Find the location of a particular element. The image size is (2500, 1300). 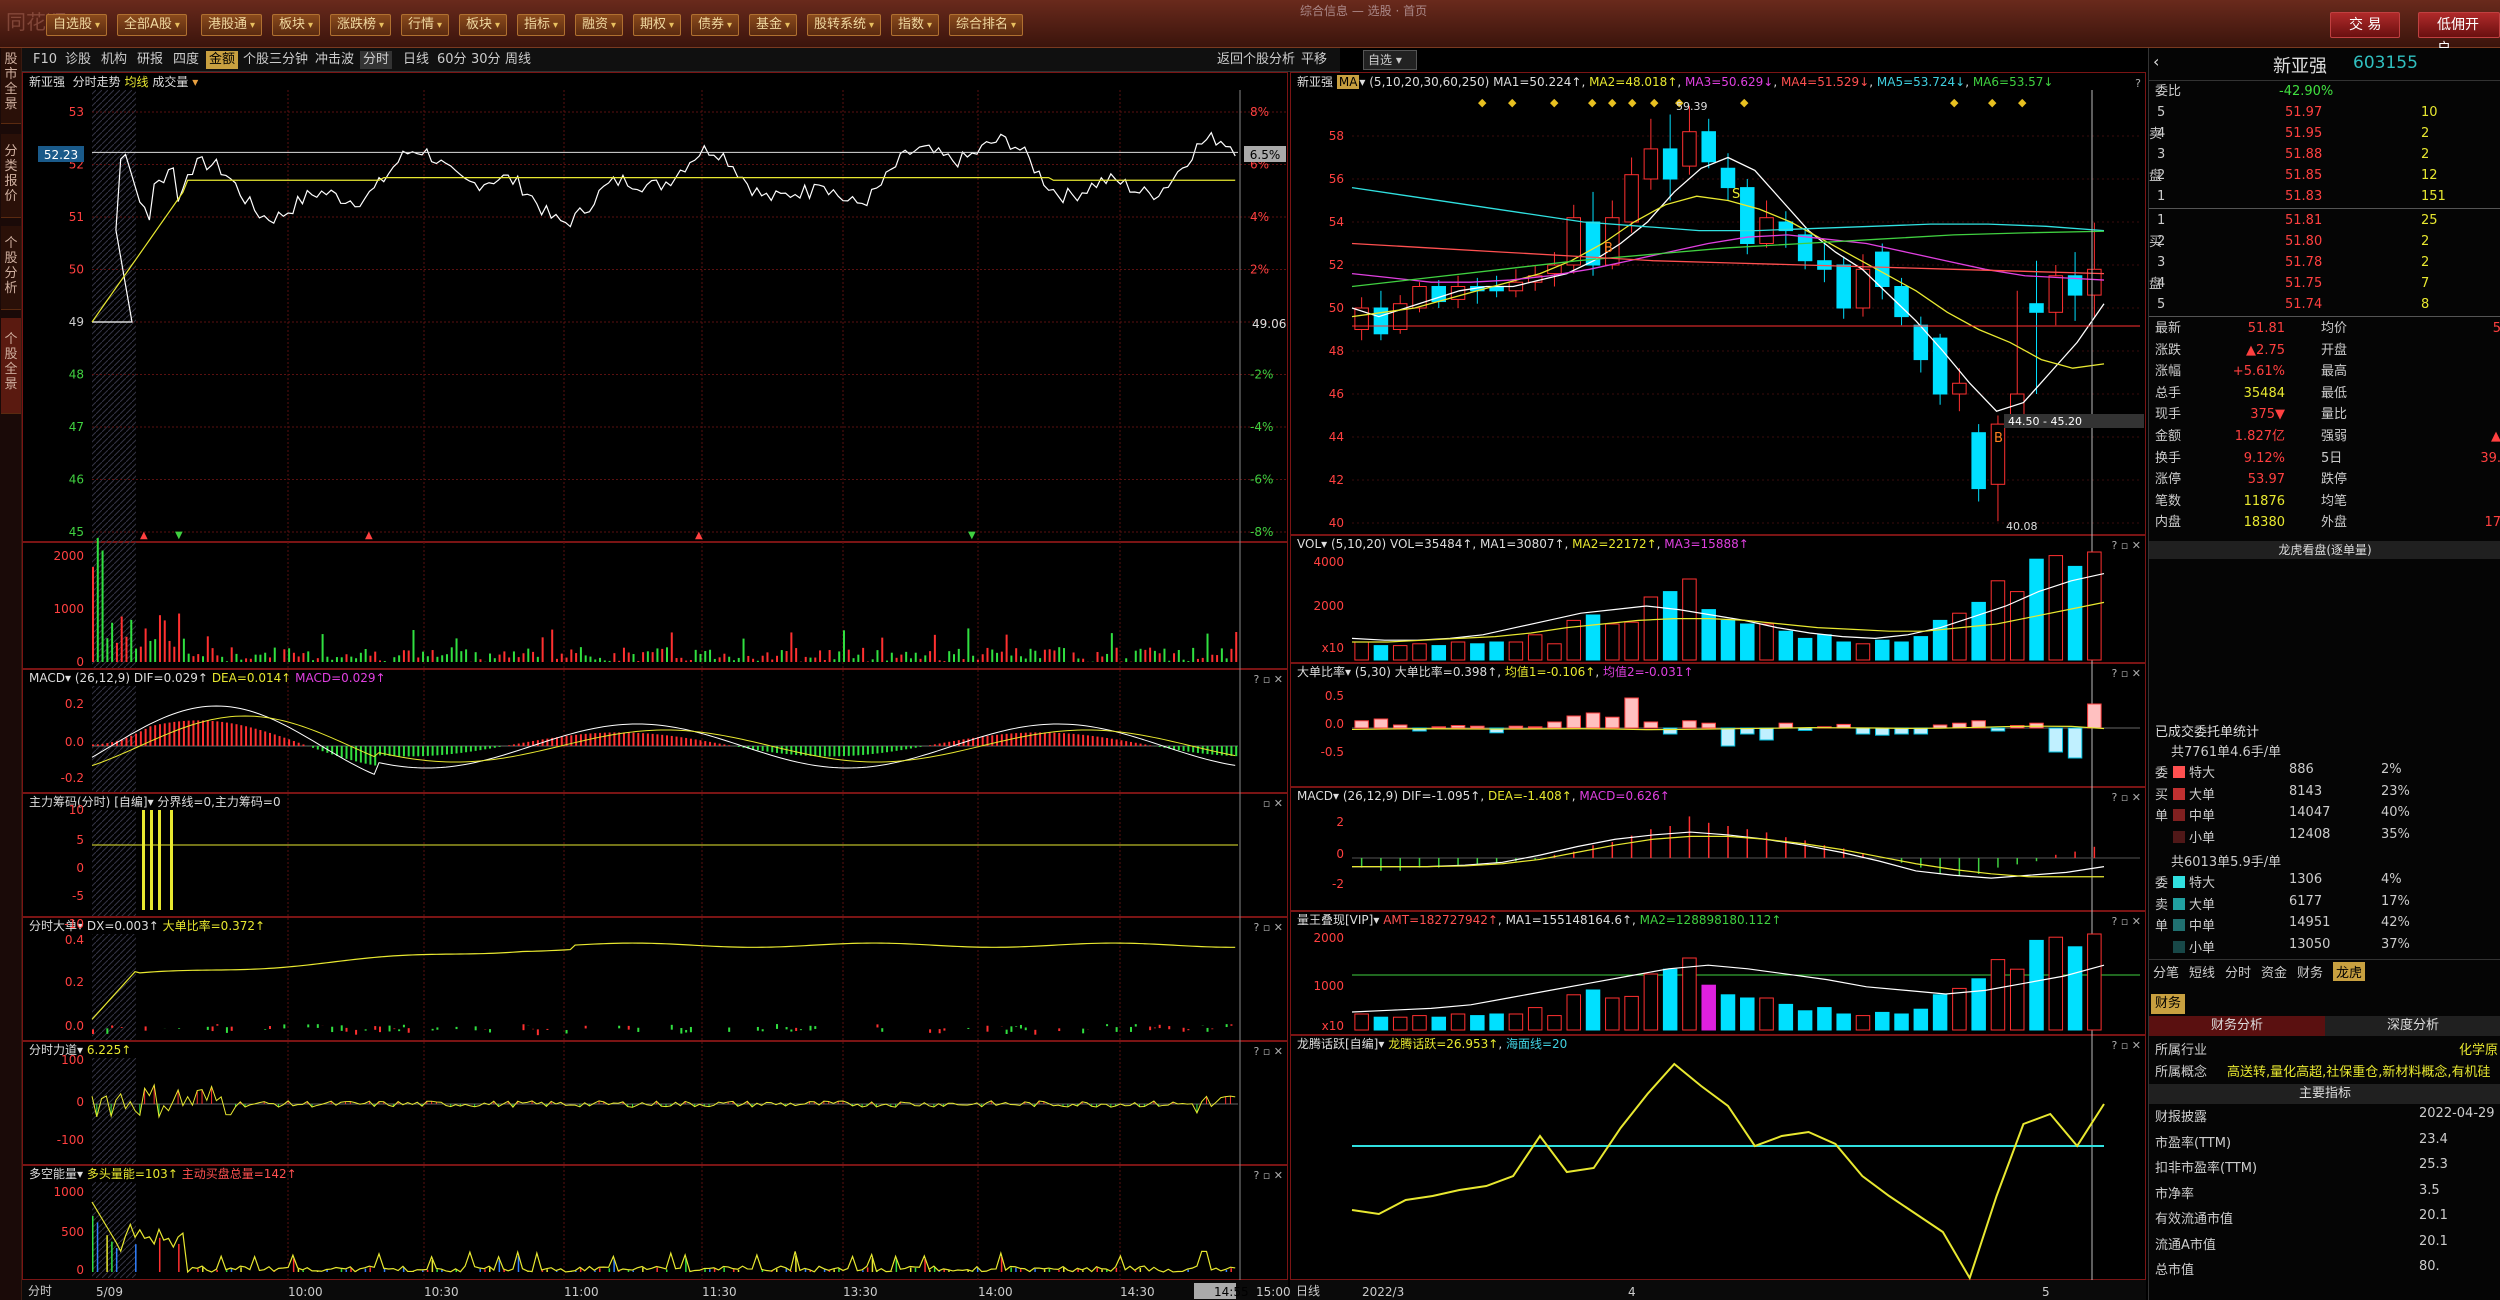

ask-side-label-2: 盘 is located at coordinates (2156, 176).